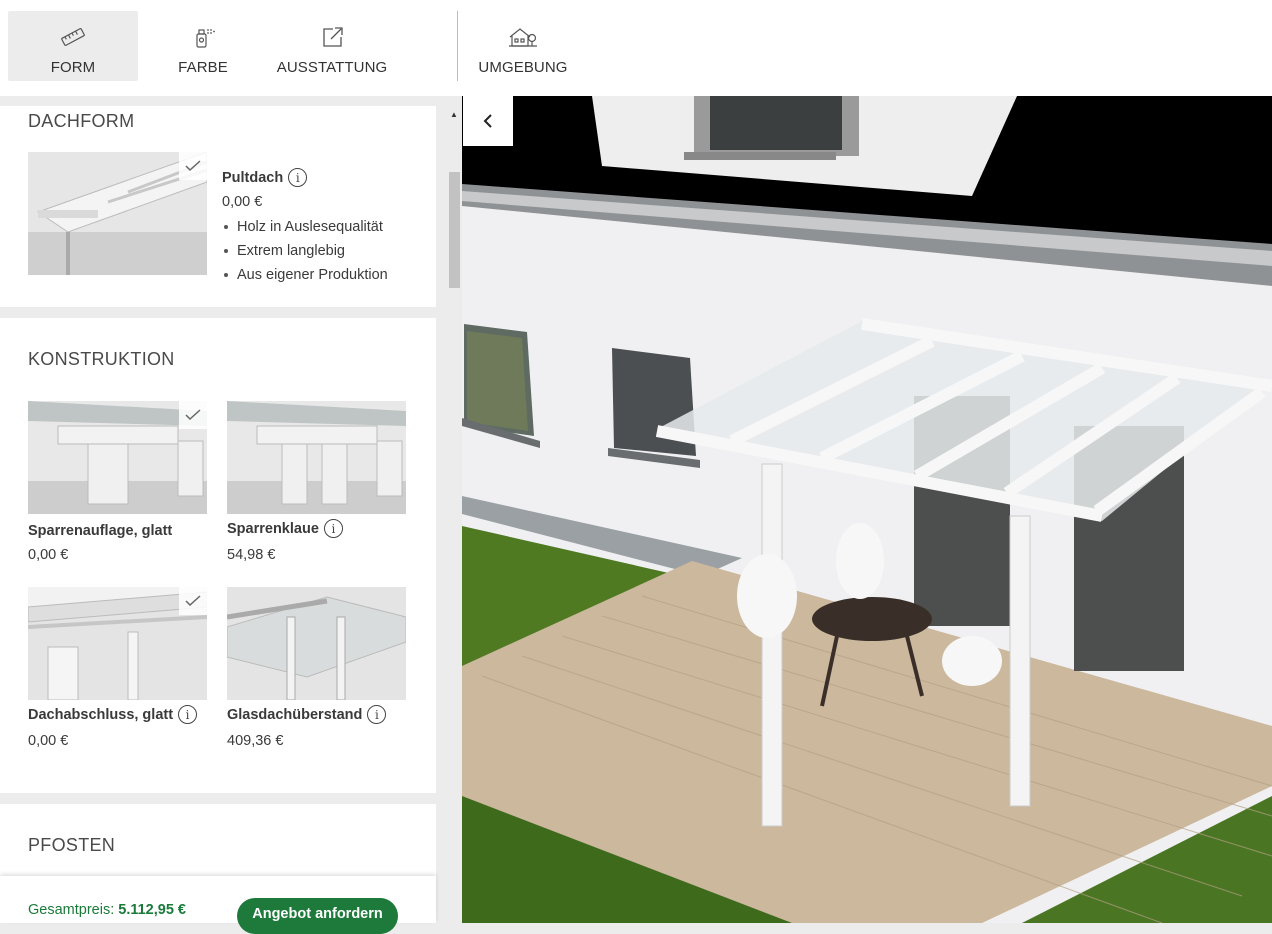  I want to click on tab-farbe: FARBE, so click(203, 46).